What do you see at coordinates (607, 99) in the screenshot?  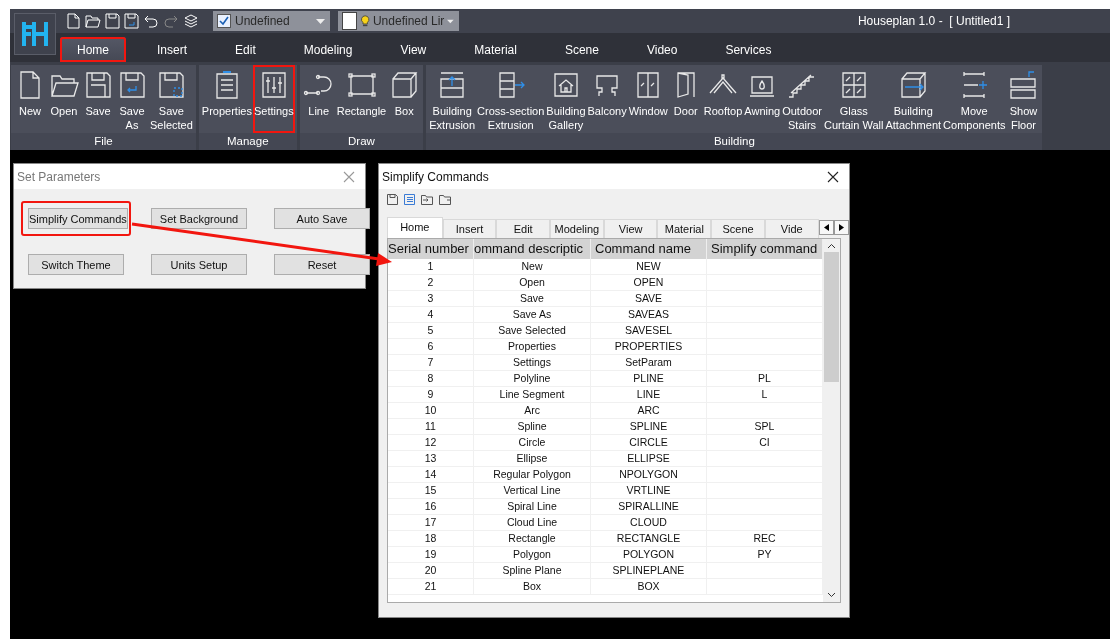 I see `ribbon-button: Balcony` at bounding box center [607, 99].